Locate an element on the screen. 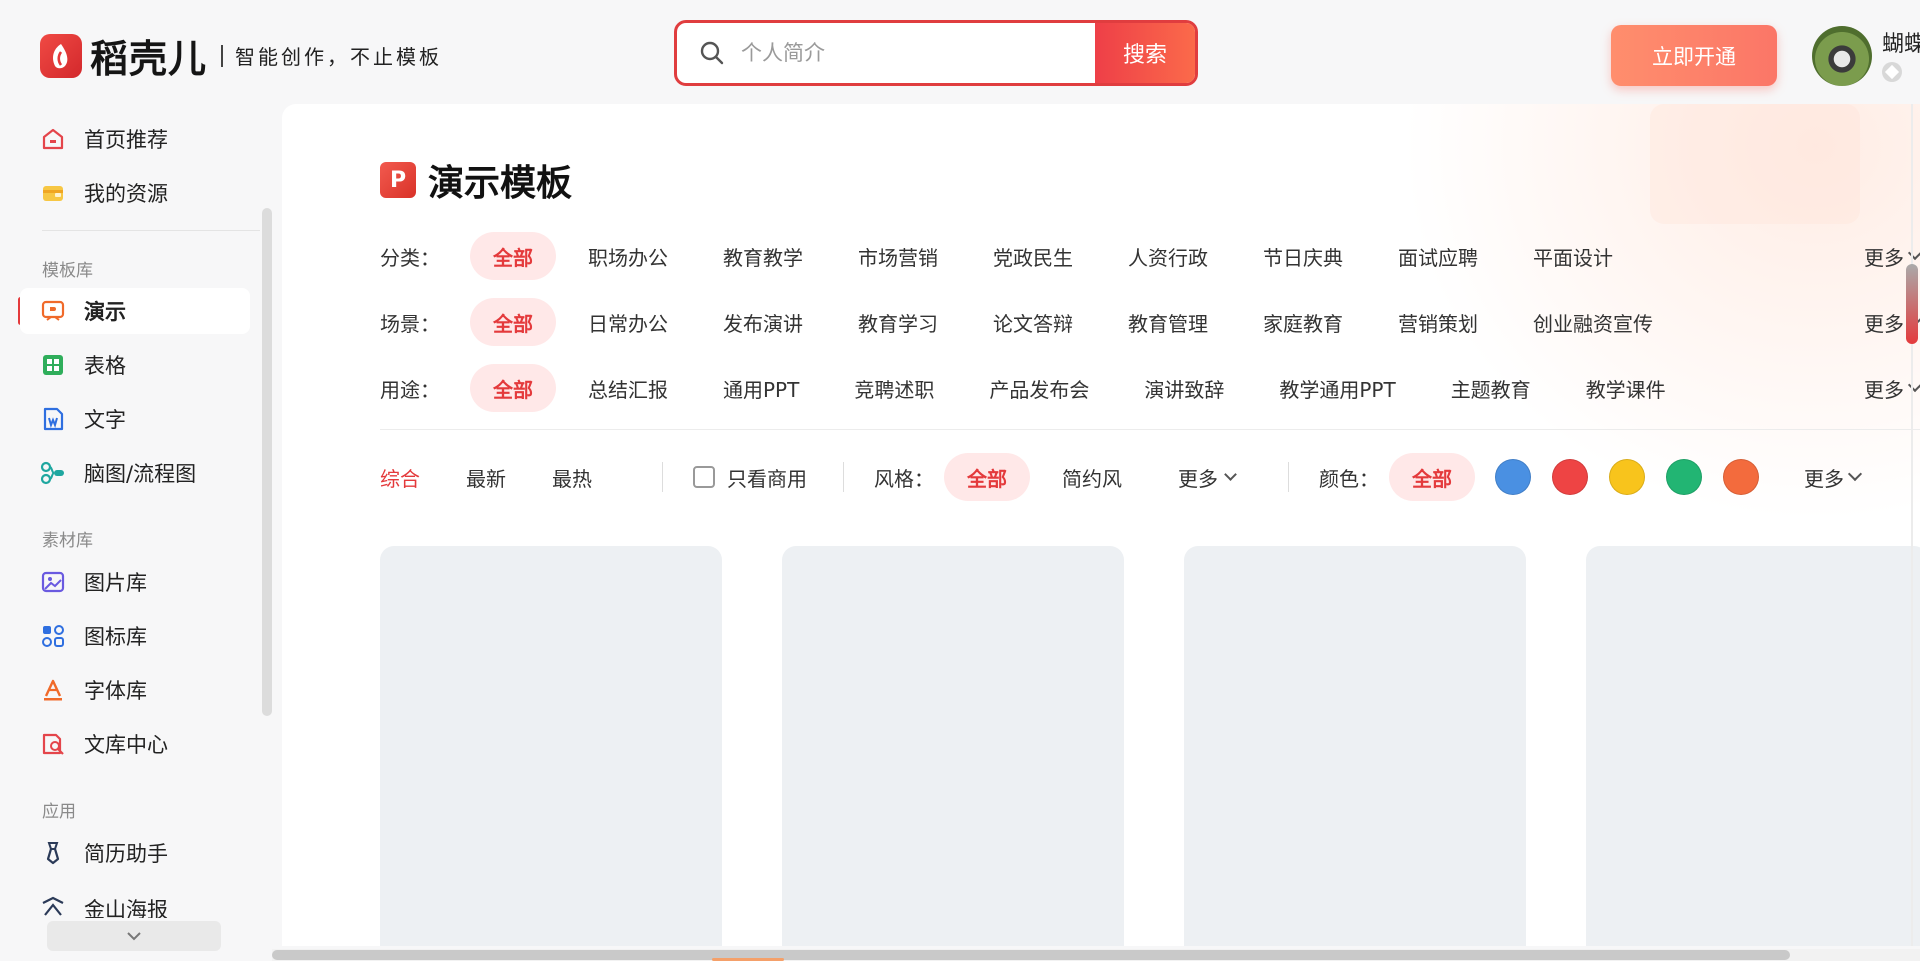 Image resolution: width=1920 pixels, height=961 pixels. color-chip-all: 全部 is located at coordinates (1432, 477).